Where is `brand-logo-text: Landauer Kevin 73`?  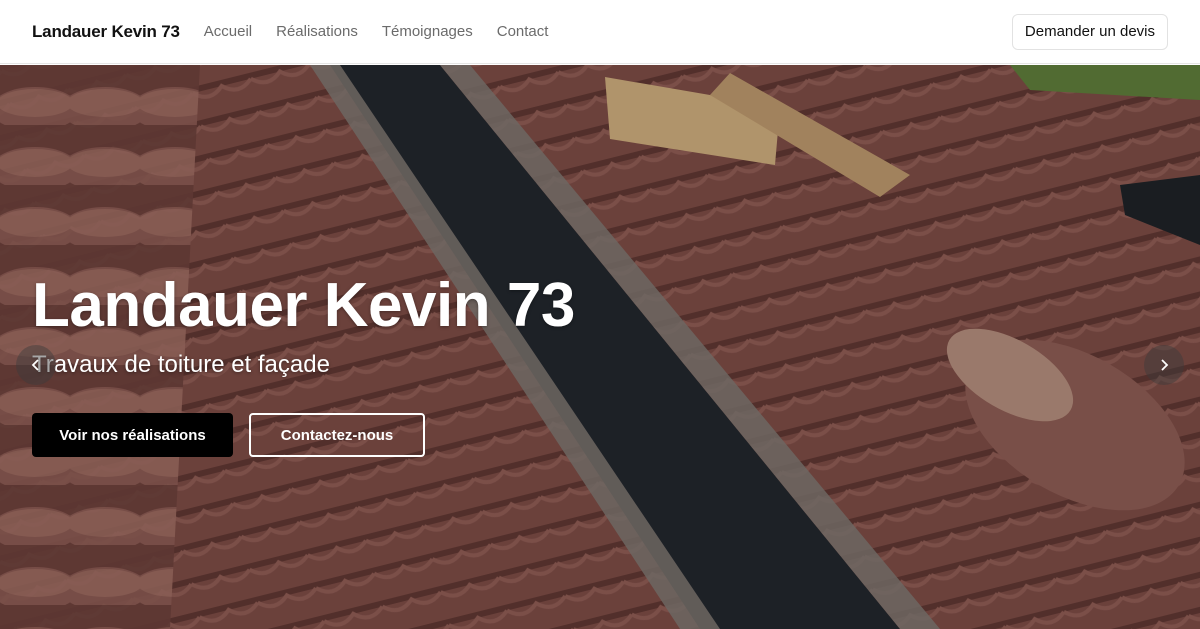
brand-logo-text: Landauer Kevin 73 is located at coordinates (106, 32).